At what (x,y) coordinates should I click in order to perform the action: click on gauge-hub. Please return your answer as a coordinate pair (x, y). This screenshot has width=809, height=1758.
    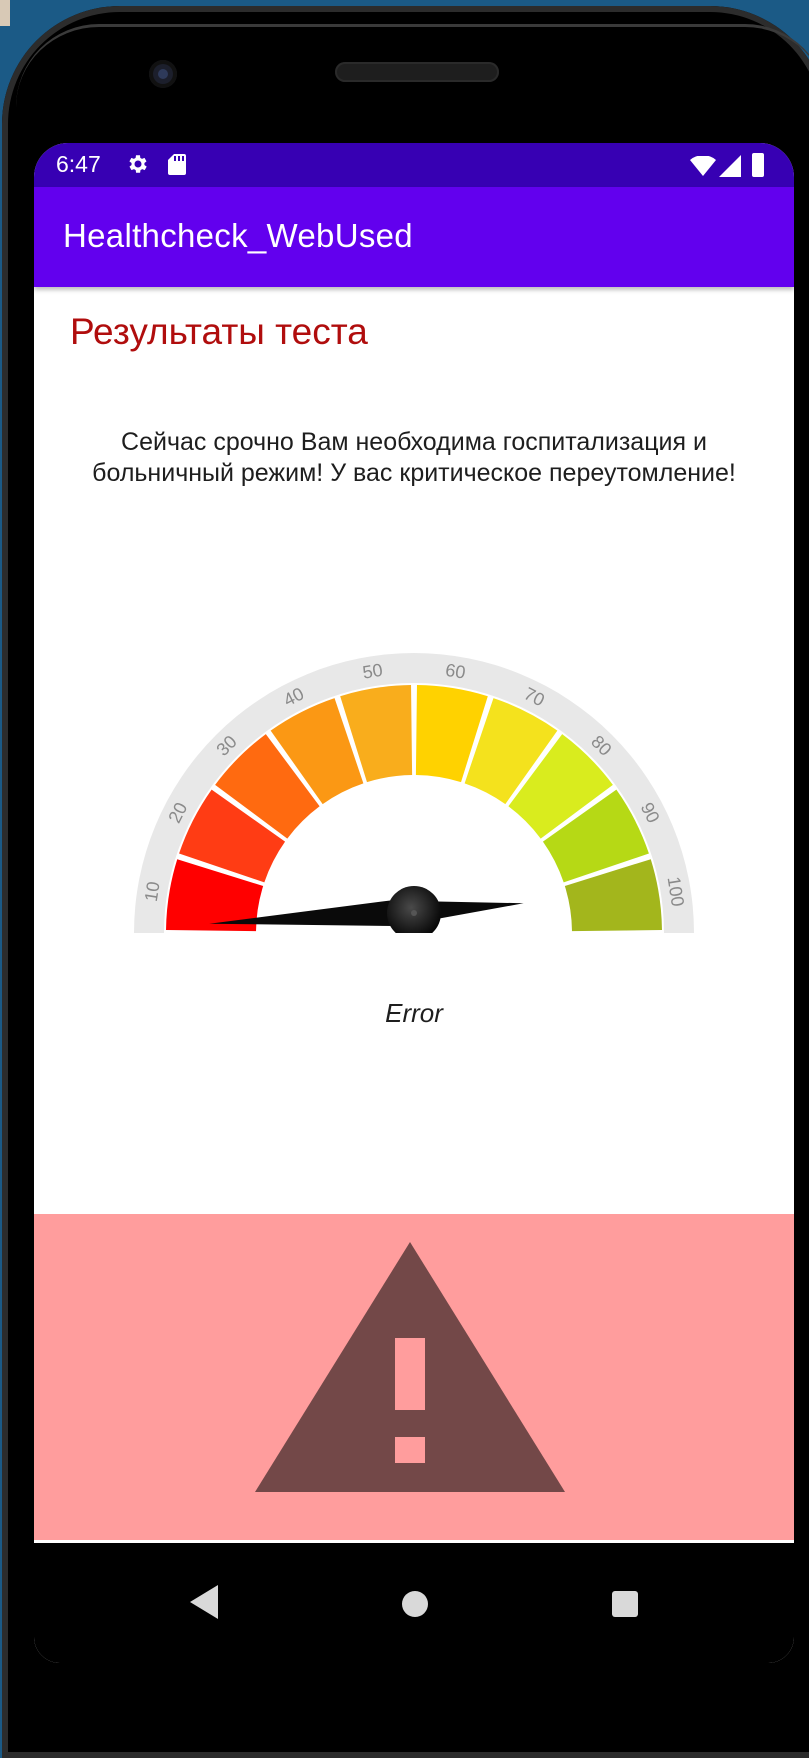
    Looking at the image, I should click on (414, 909).